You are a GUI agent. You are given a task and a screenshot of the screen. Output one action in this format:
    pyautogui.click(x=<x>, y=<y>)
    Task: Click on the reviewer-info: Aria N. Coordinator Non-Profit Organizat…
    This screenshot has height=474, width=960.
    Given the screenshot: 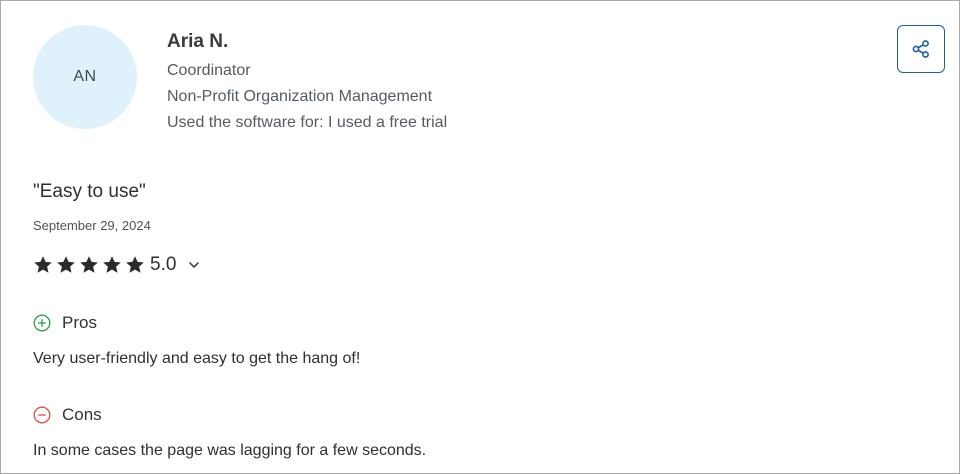 What is the action you would take?
    pyautogui.click(x=307, y=83)
    